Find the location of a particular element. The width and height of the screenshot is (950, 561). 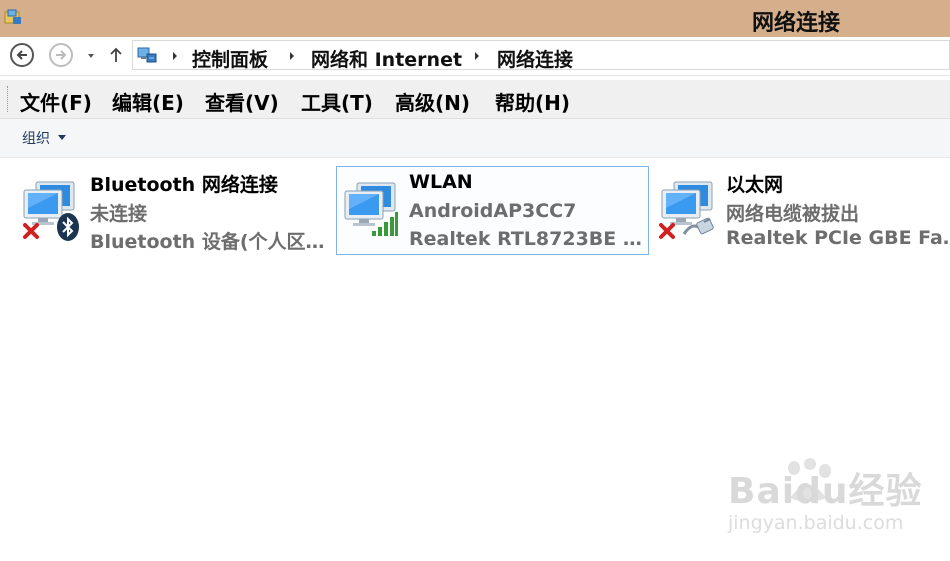

window-title: 网络连接 is located at coordinates (796, 23).